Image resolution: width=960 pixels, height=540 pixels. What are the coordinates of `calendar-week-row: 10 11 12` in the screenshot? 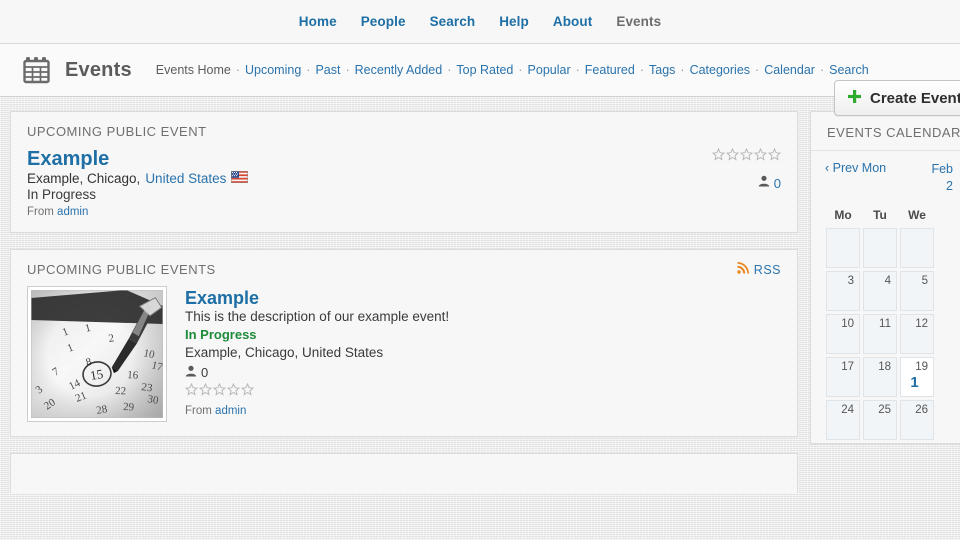 It's located at (880, 333).